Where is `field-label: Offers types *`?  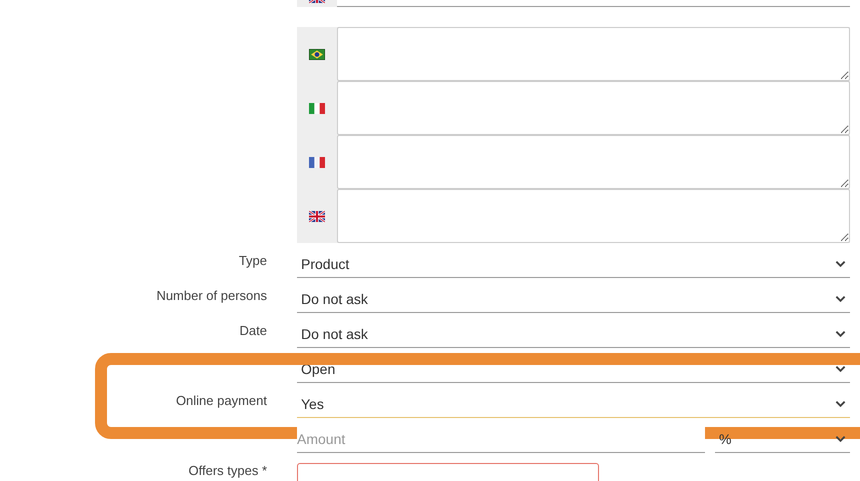
field-label: Offers types * is located at coordinates (227, 470).